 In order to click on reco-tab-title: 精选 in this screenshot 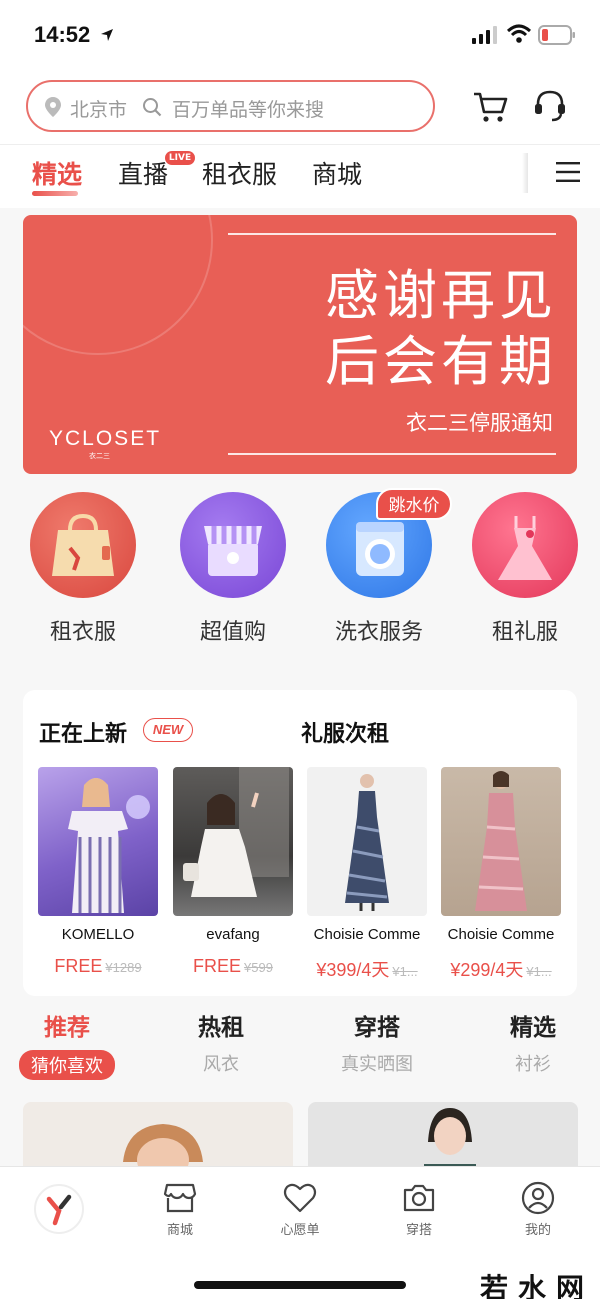, I will do `click(533, 1028)`.